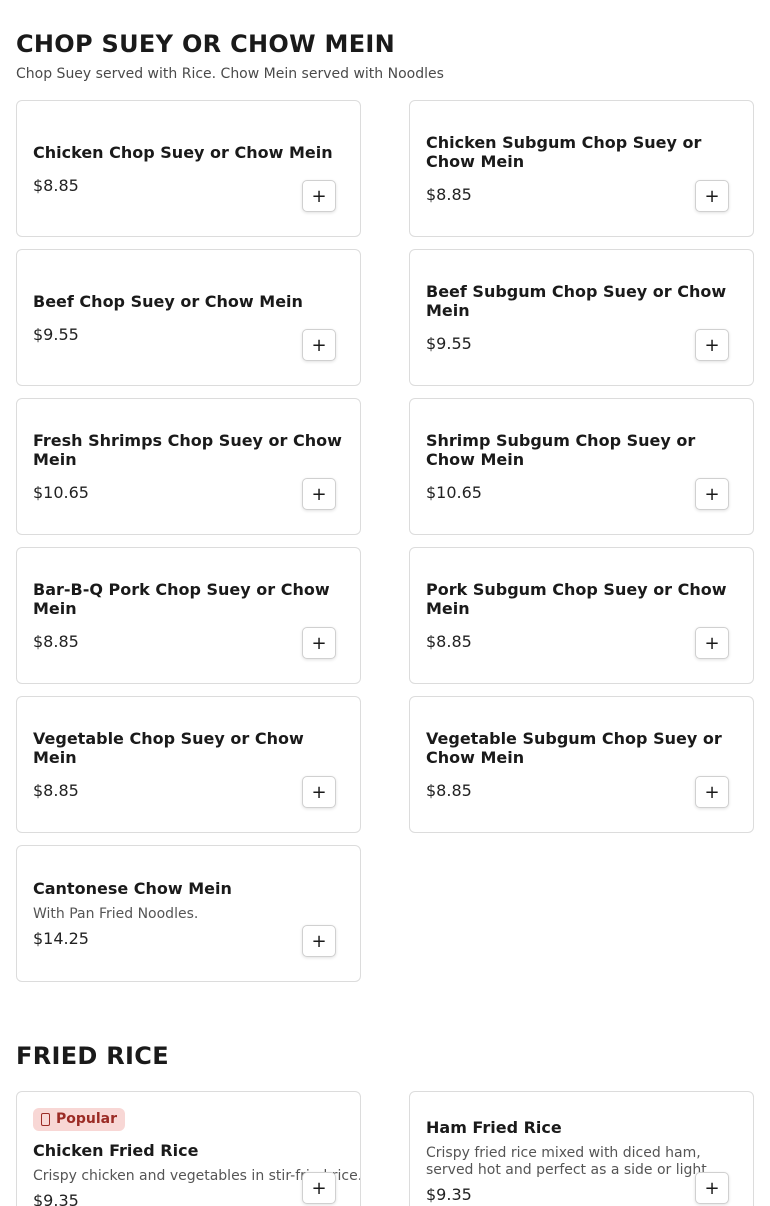  Describe the element at coordinates (116, 1150) in the screenshot. I see `item-name: Chicken Fried Rice` at that location.